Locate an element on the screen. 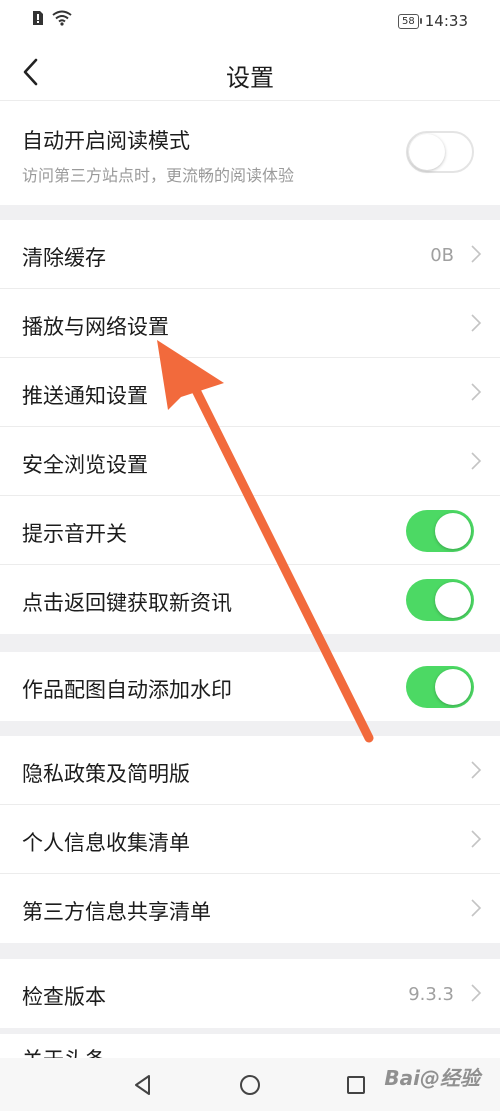 This screenshot has height=1111, width=500. reading-mode-row: 自动开启阅读模式 访问第三方站点时，更流畅的阅读体验 is located at coordinates (250, 153).